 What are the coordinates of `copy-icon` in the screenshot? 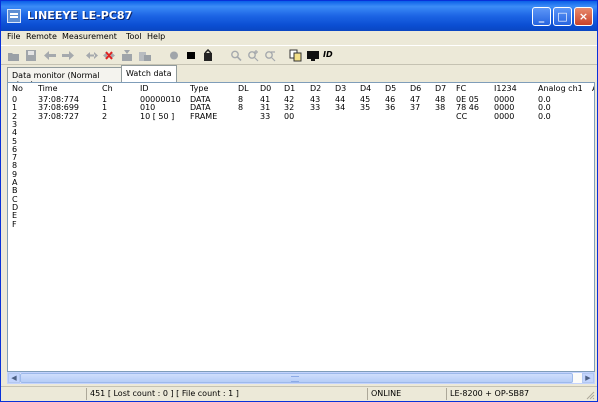 It's located at (296, 55).